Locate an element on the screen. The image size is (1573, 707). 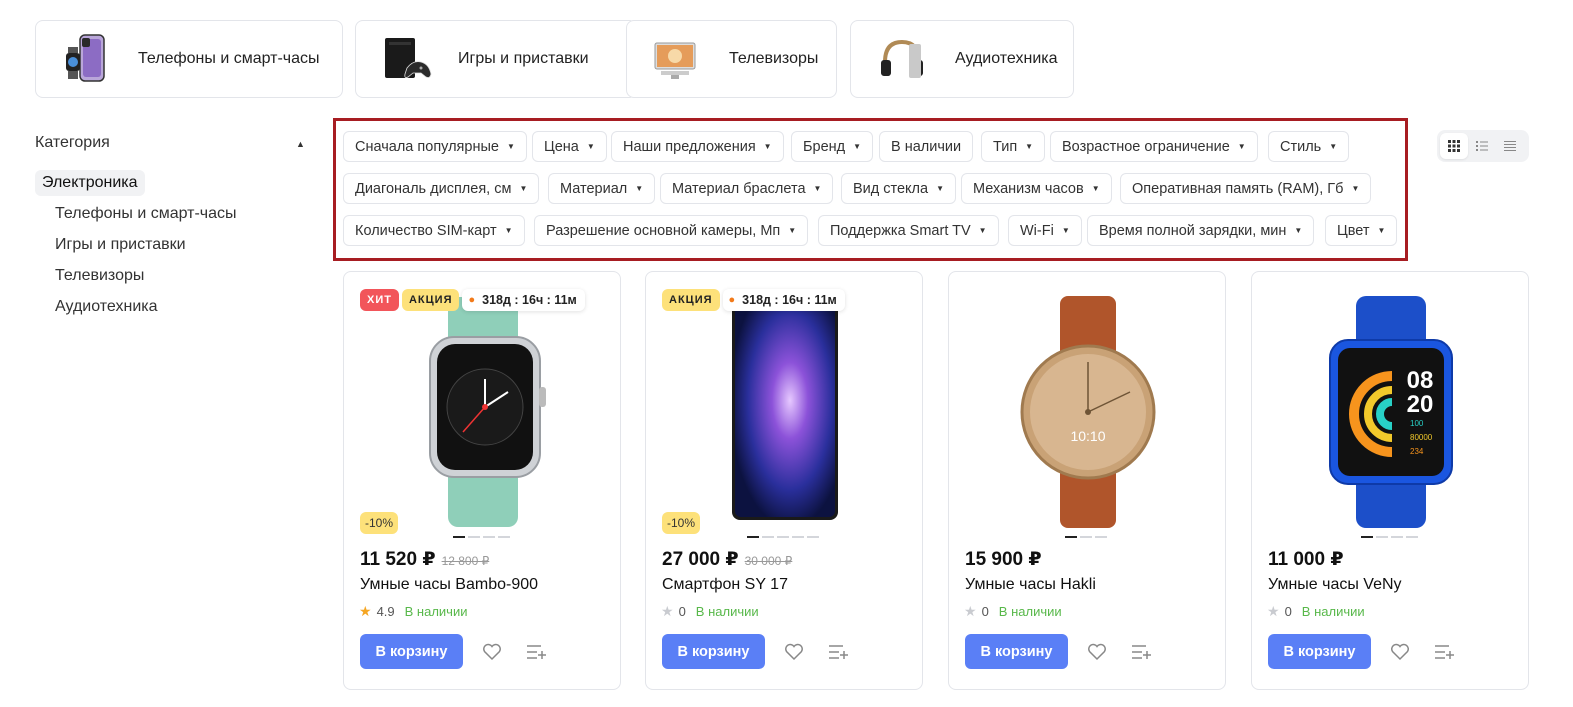
sidebar-item-tvs: Телевизоры is located at coordinates (99, 276).